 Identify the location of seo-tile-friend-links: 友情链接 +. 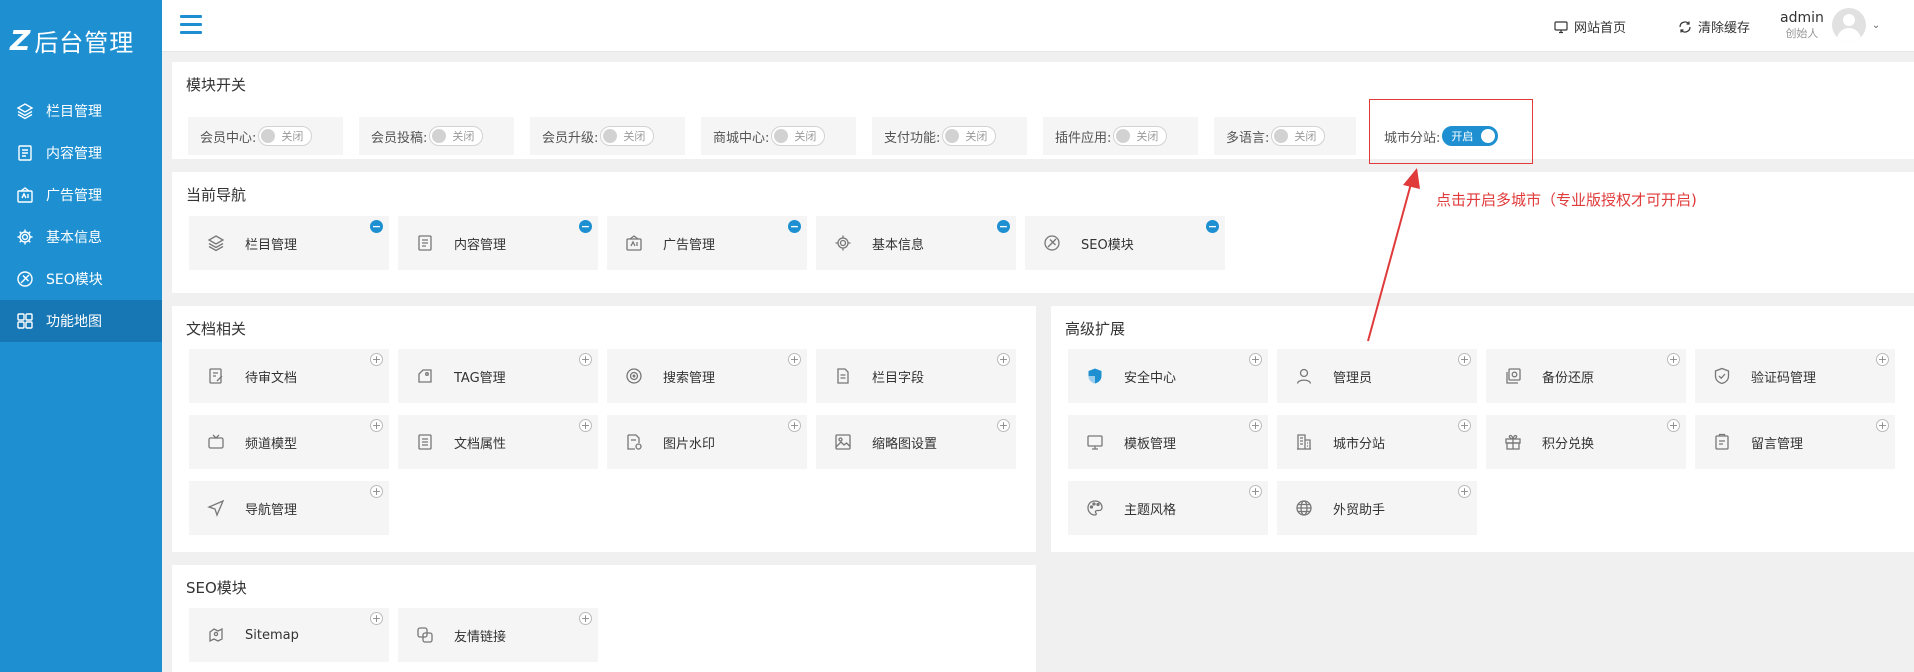
(498, 635).